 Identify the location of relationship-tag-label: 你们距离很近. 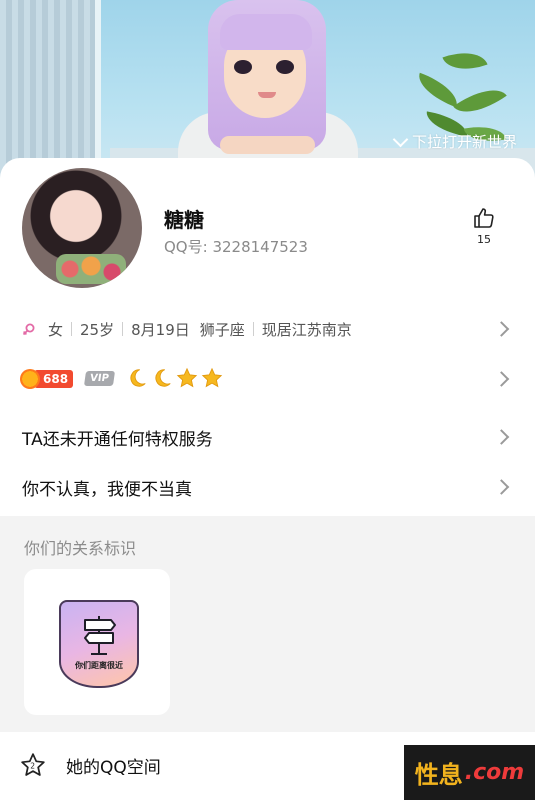
(99, 665).